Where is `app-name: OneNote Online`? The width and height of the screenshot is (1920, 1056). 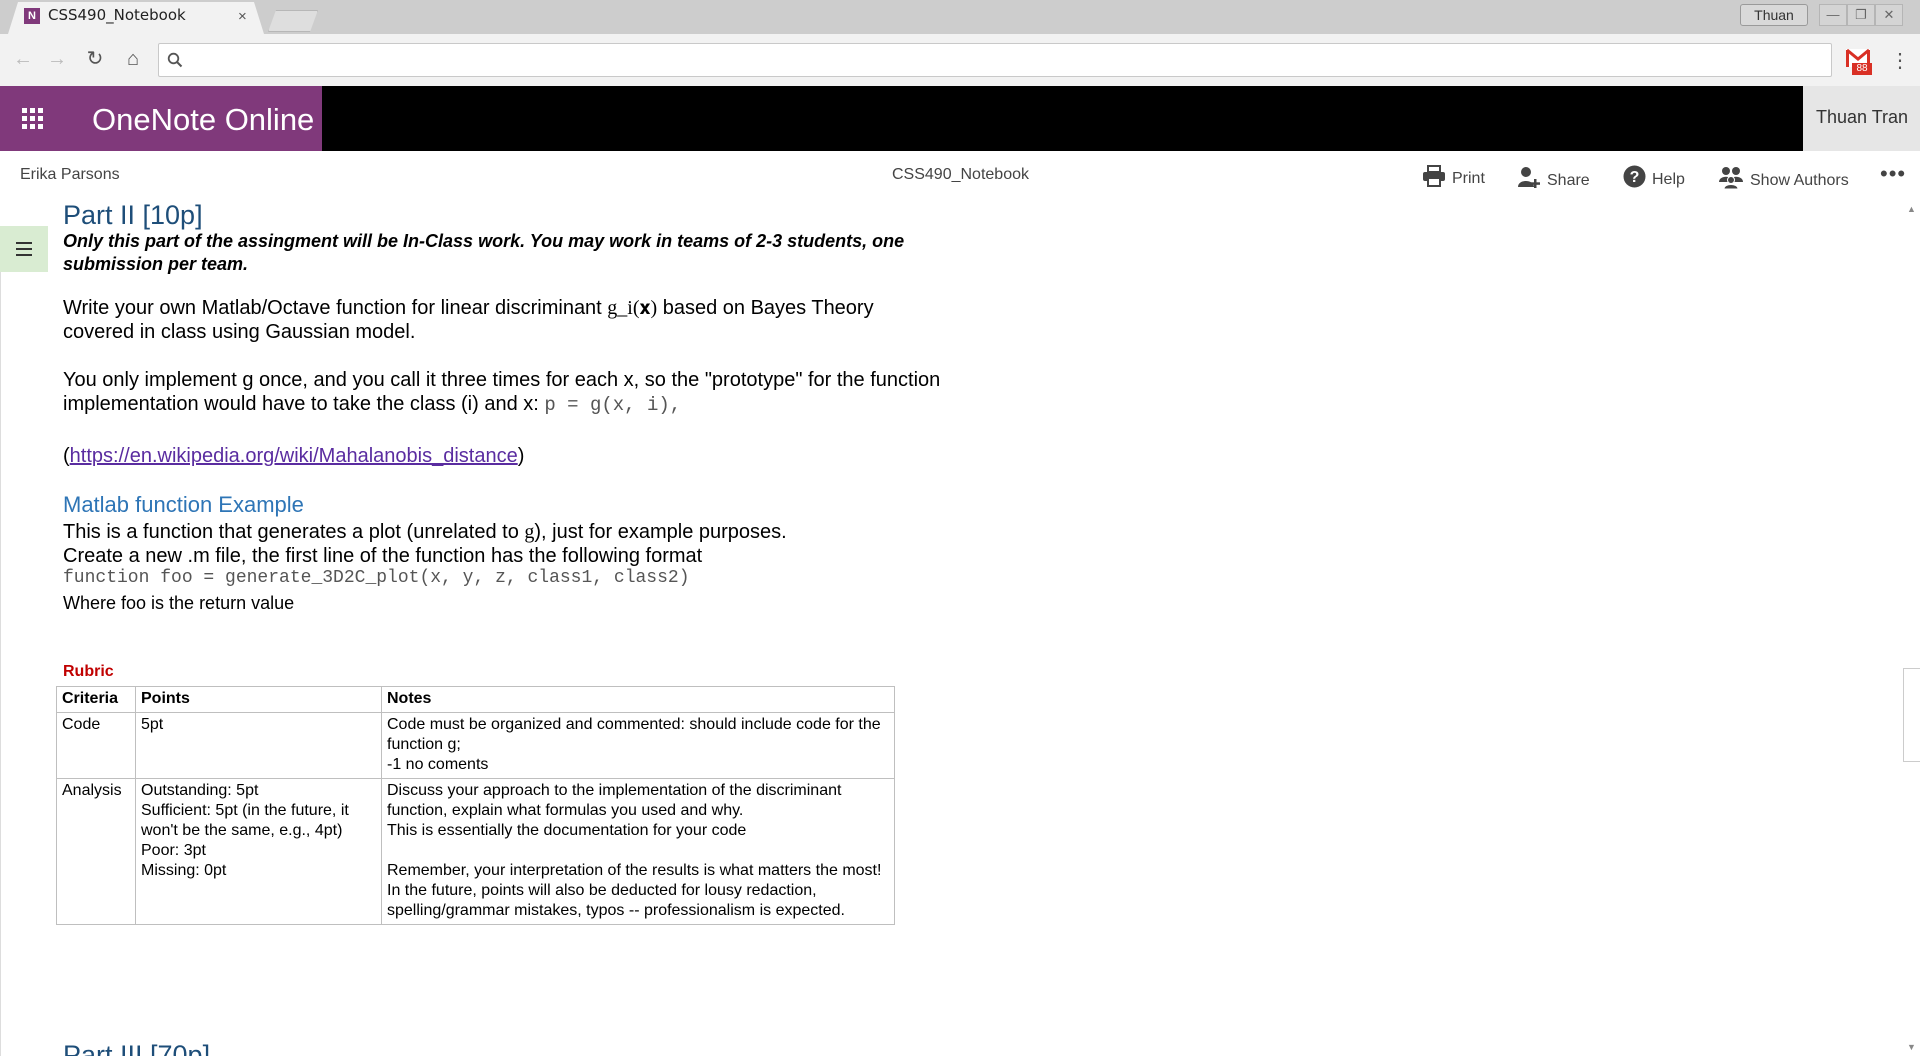
app-name: OneNote Online is located at coordinates (203, 119).